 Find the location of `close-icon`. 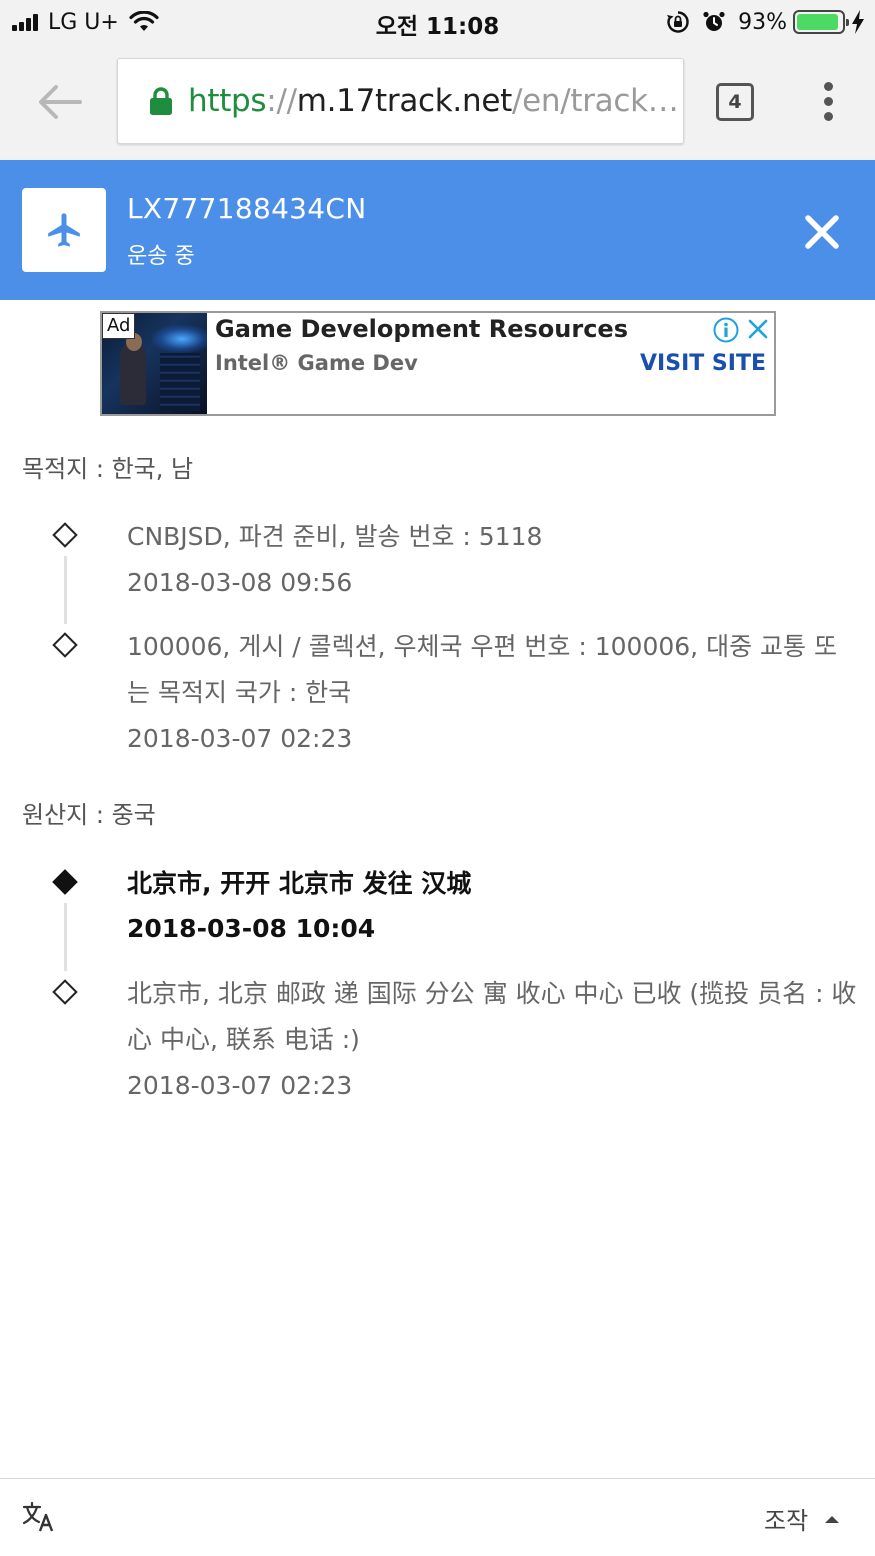

close-icon is located at coordinates (822, 232).